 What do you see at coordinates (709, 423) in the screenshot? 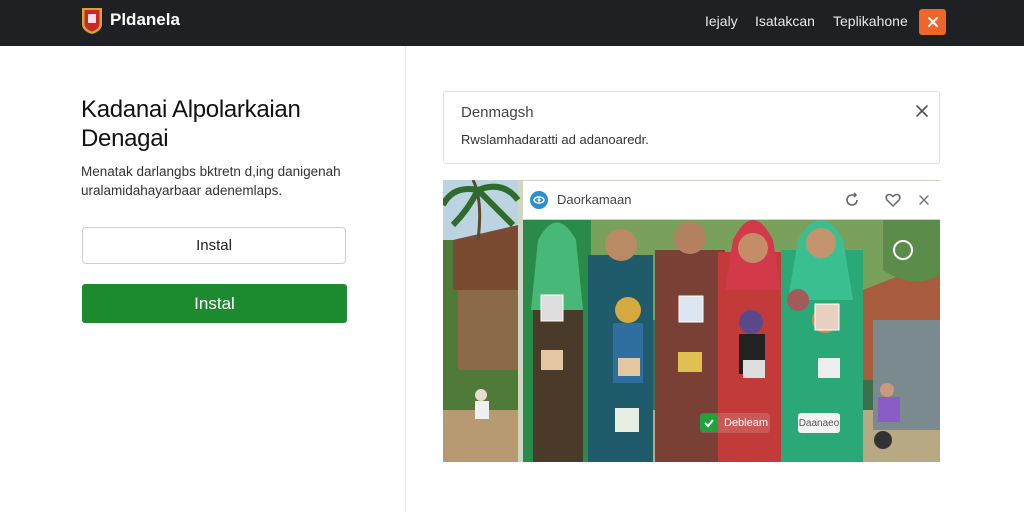
I see `check-icon` at bounding box center [709, 423].